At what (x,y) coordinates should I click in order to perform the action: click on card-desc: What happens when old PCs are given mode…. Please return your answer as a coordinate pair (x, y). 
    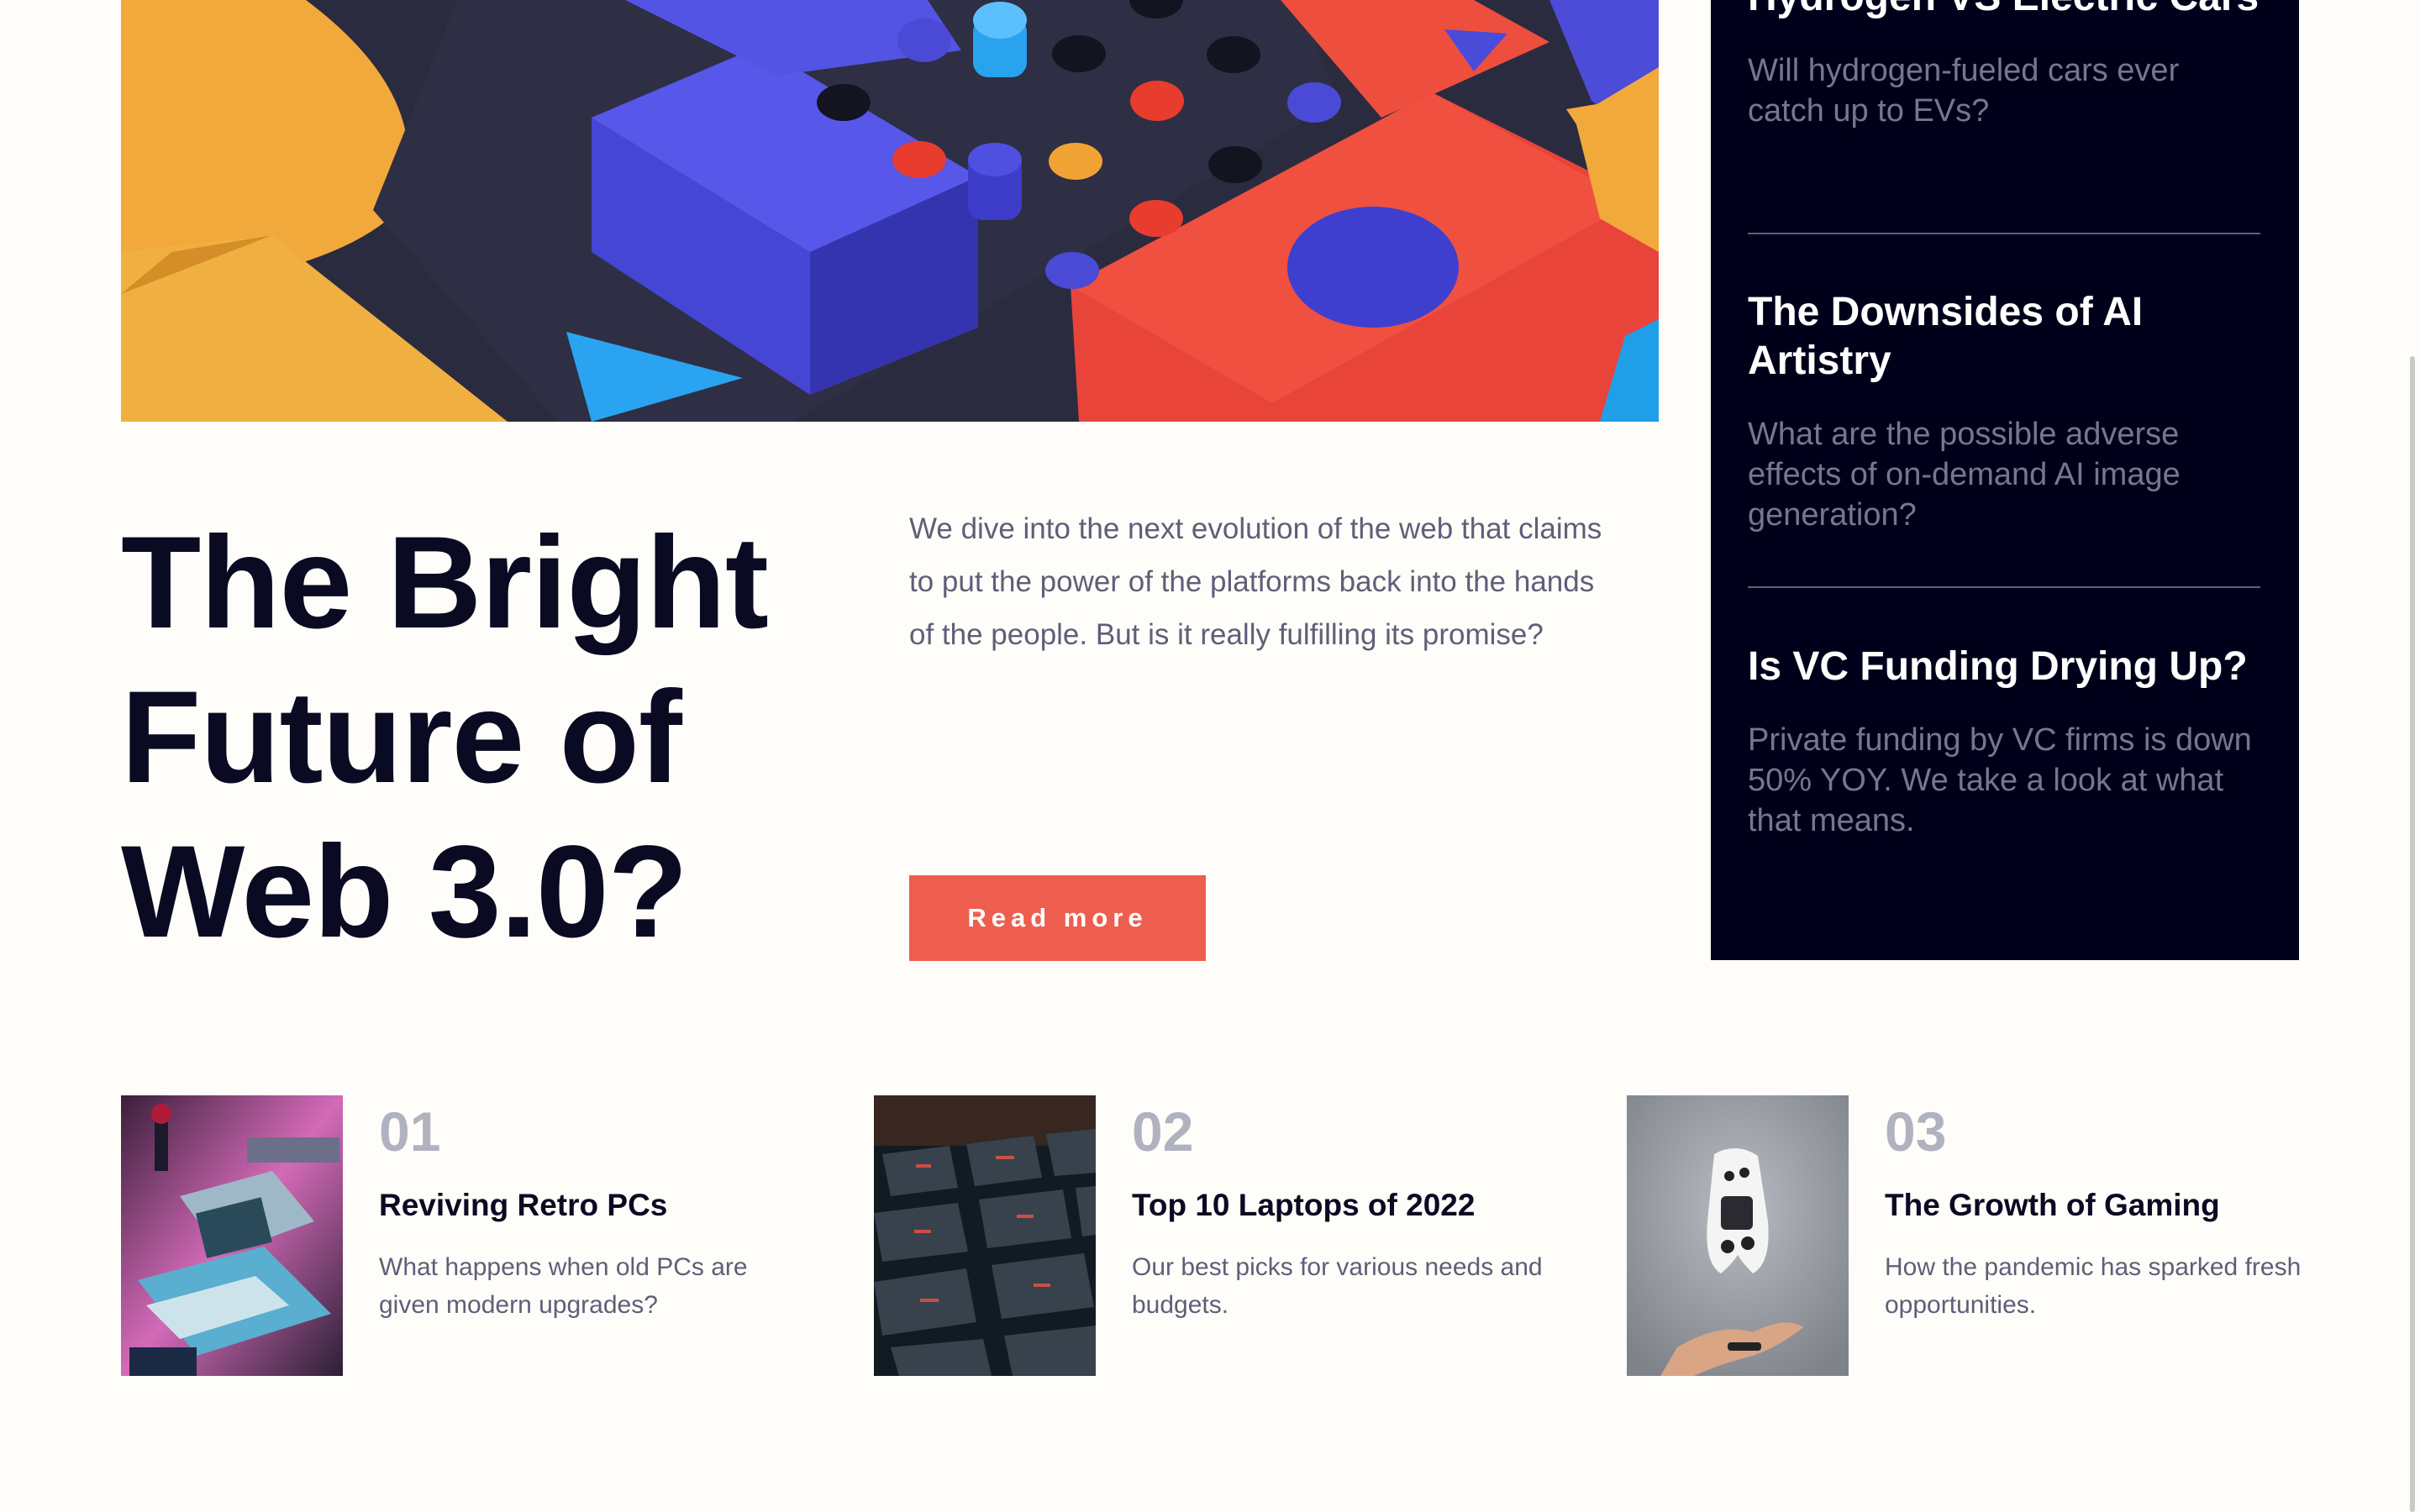
    Looking at the image, I should click on (563, 1286).